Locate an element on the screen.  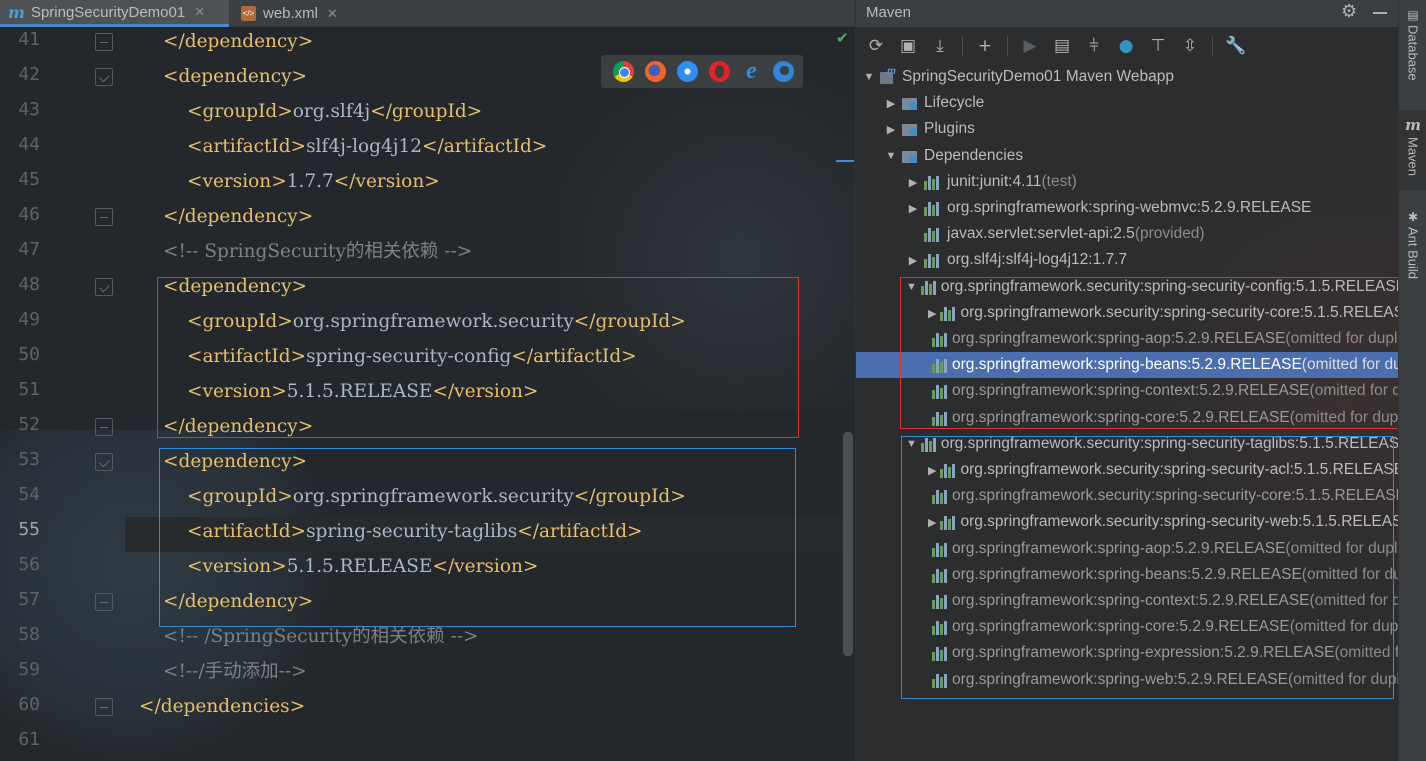
show-dependencies-icon: ⊤ is located at coordinates (1158, 46).